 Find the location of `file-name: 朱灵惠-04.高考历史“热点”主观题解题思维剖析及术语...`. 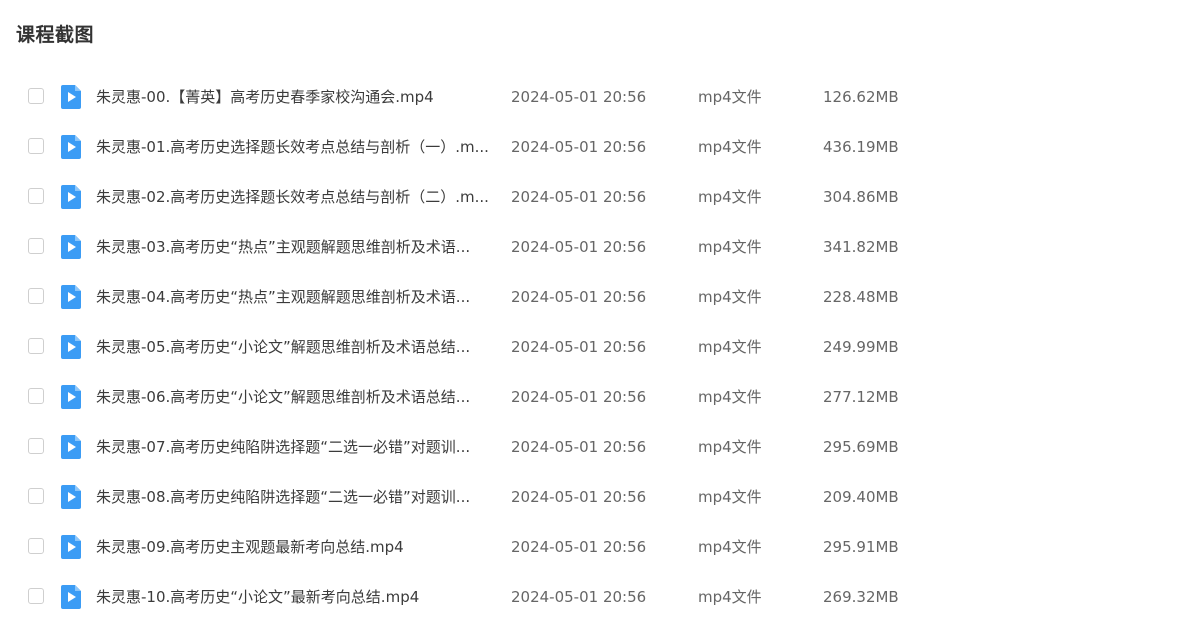

file-name: 朱灵惠-04.高考历史“热点”主观题解题思维剖析及术语... is located at coordinates (296, 297).